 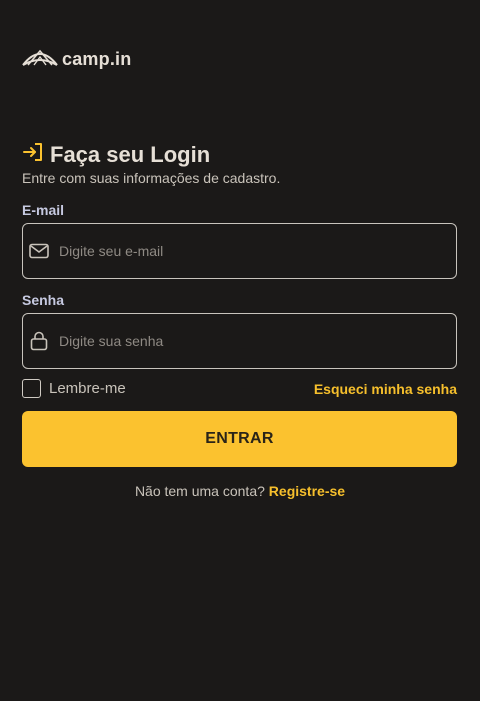 What do you see at coordinates (239, 439) in the screenshot?
I see `login-button: ENTRAR` at bounding box center [239, 439].